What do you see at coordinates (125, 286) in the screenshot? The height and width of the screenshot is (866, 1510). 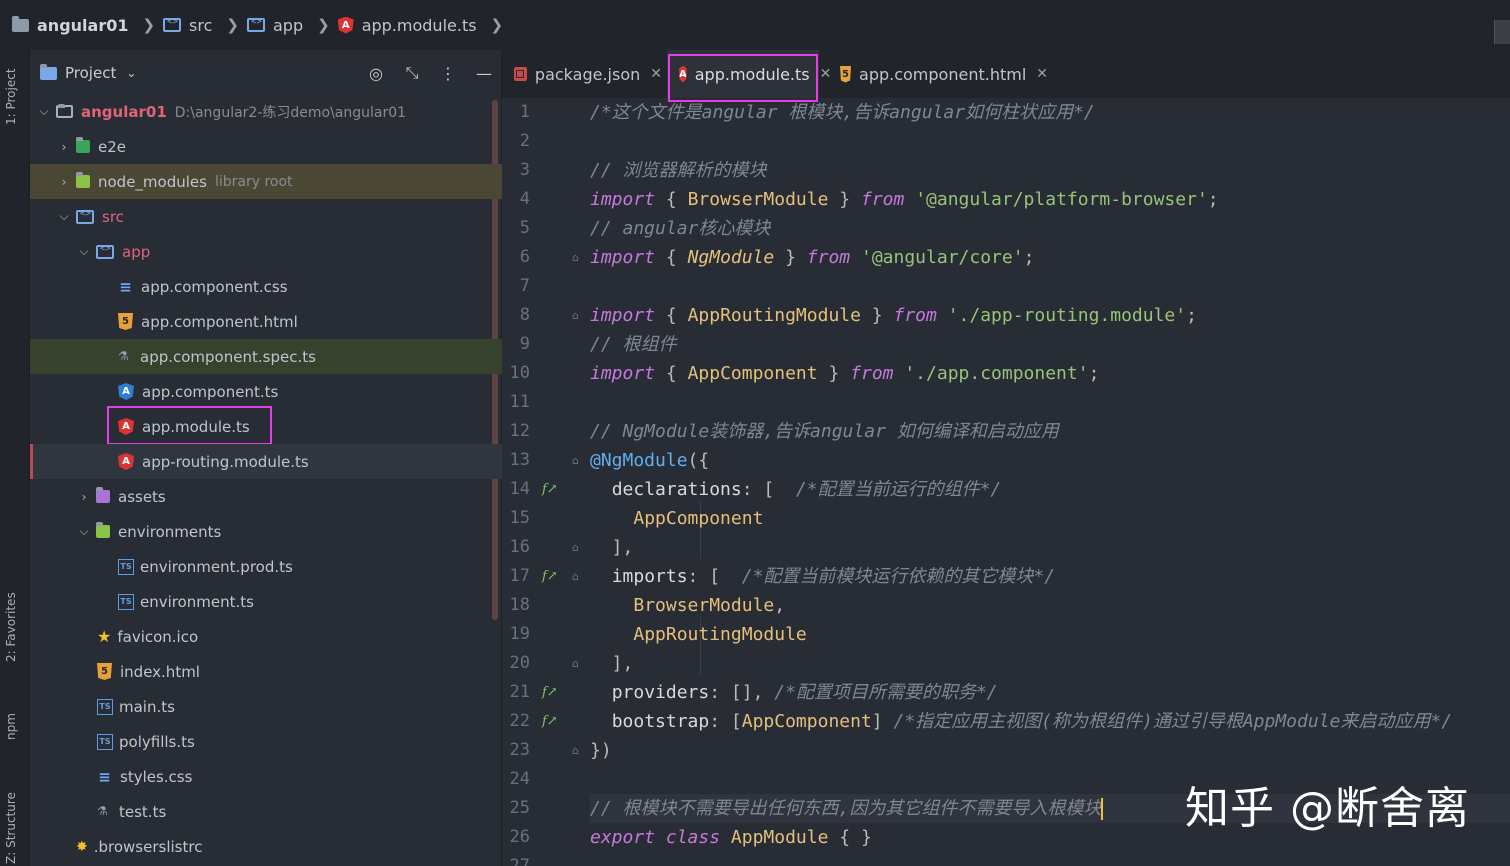 I see `css-icon: ≡` at bounding box center [125, 286].